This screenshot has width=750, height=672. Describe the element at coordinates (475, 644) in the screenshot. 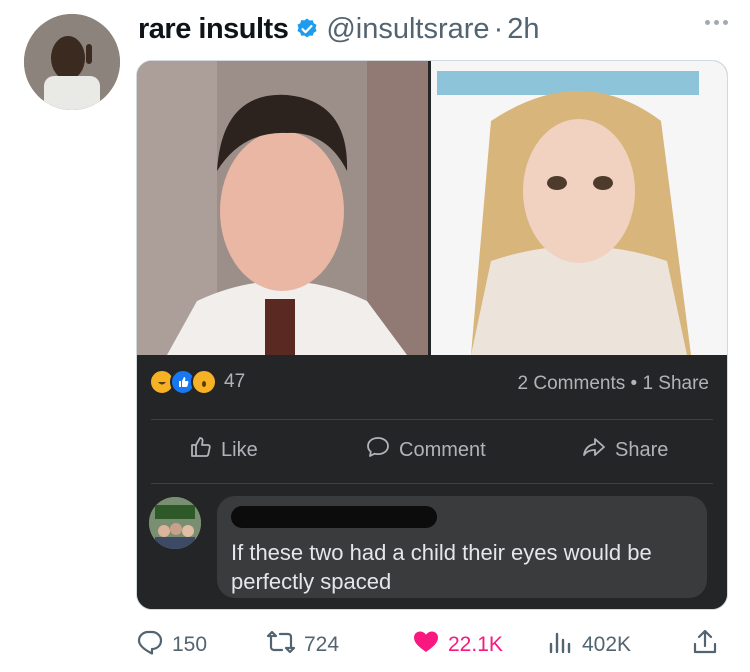

I see `like-count: 22.1K` at that location.